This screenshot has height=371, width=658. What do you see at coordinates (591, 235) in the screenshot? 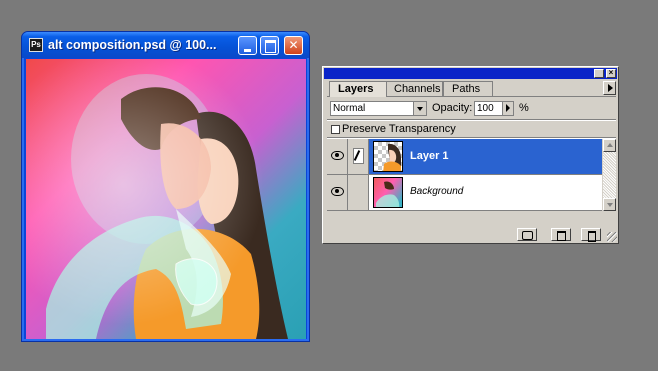
I see `trash-icon` at bounding box center [591, 235].